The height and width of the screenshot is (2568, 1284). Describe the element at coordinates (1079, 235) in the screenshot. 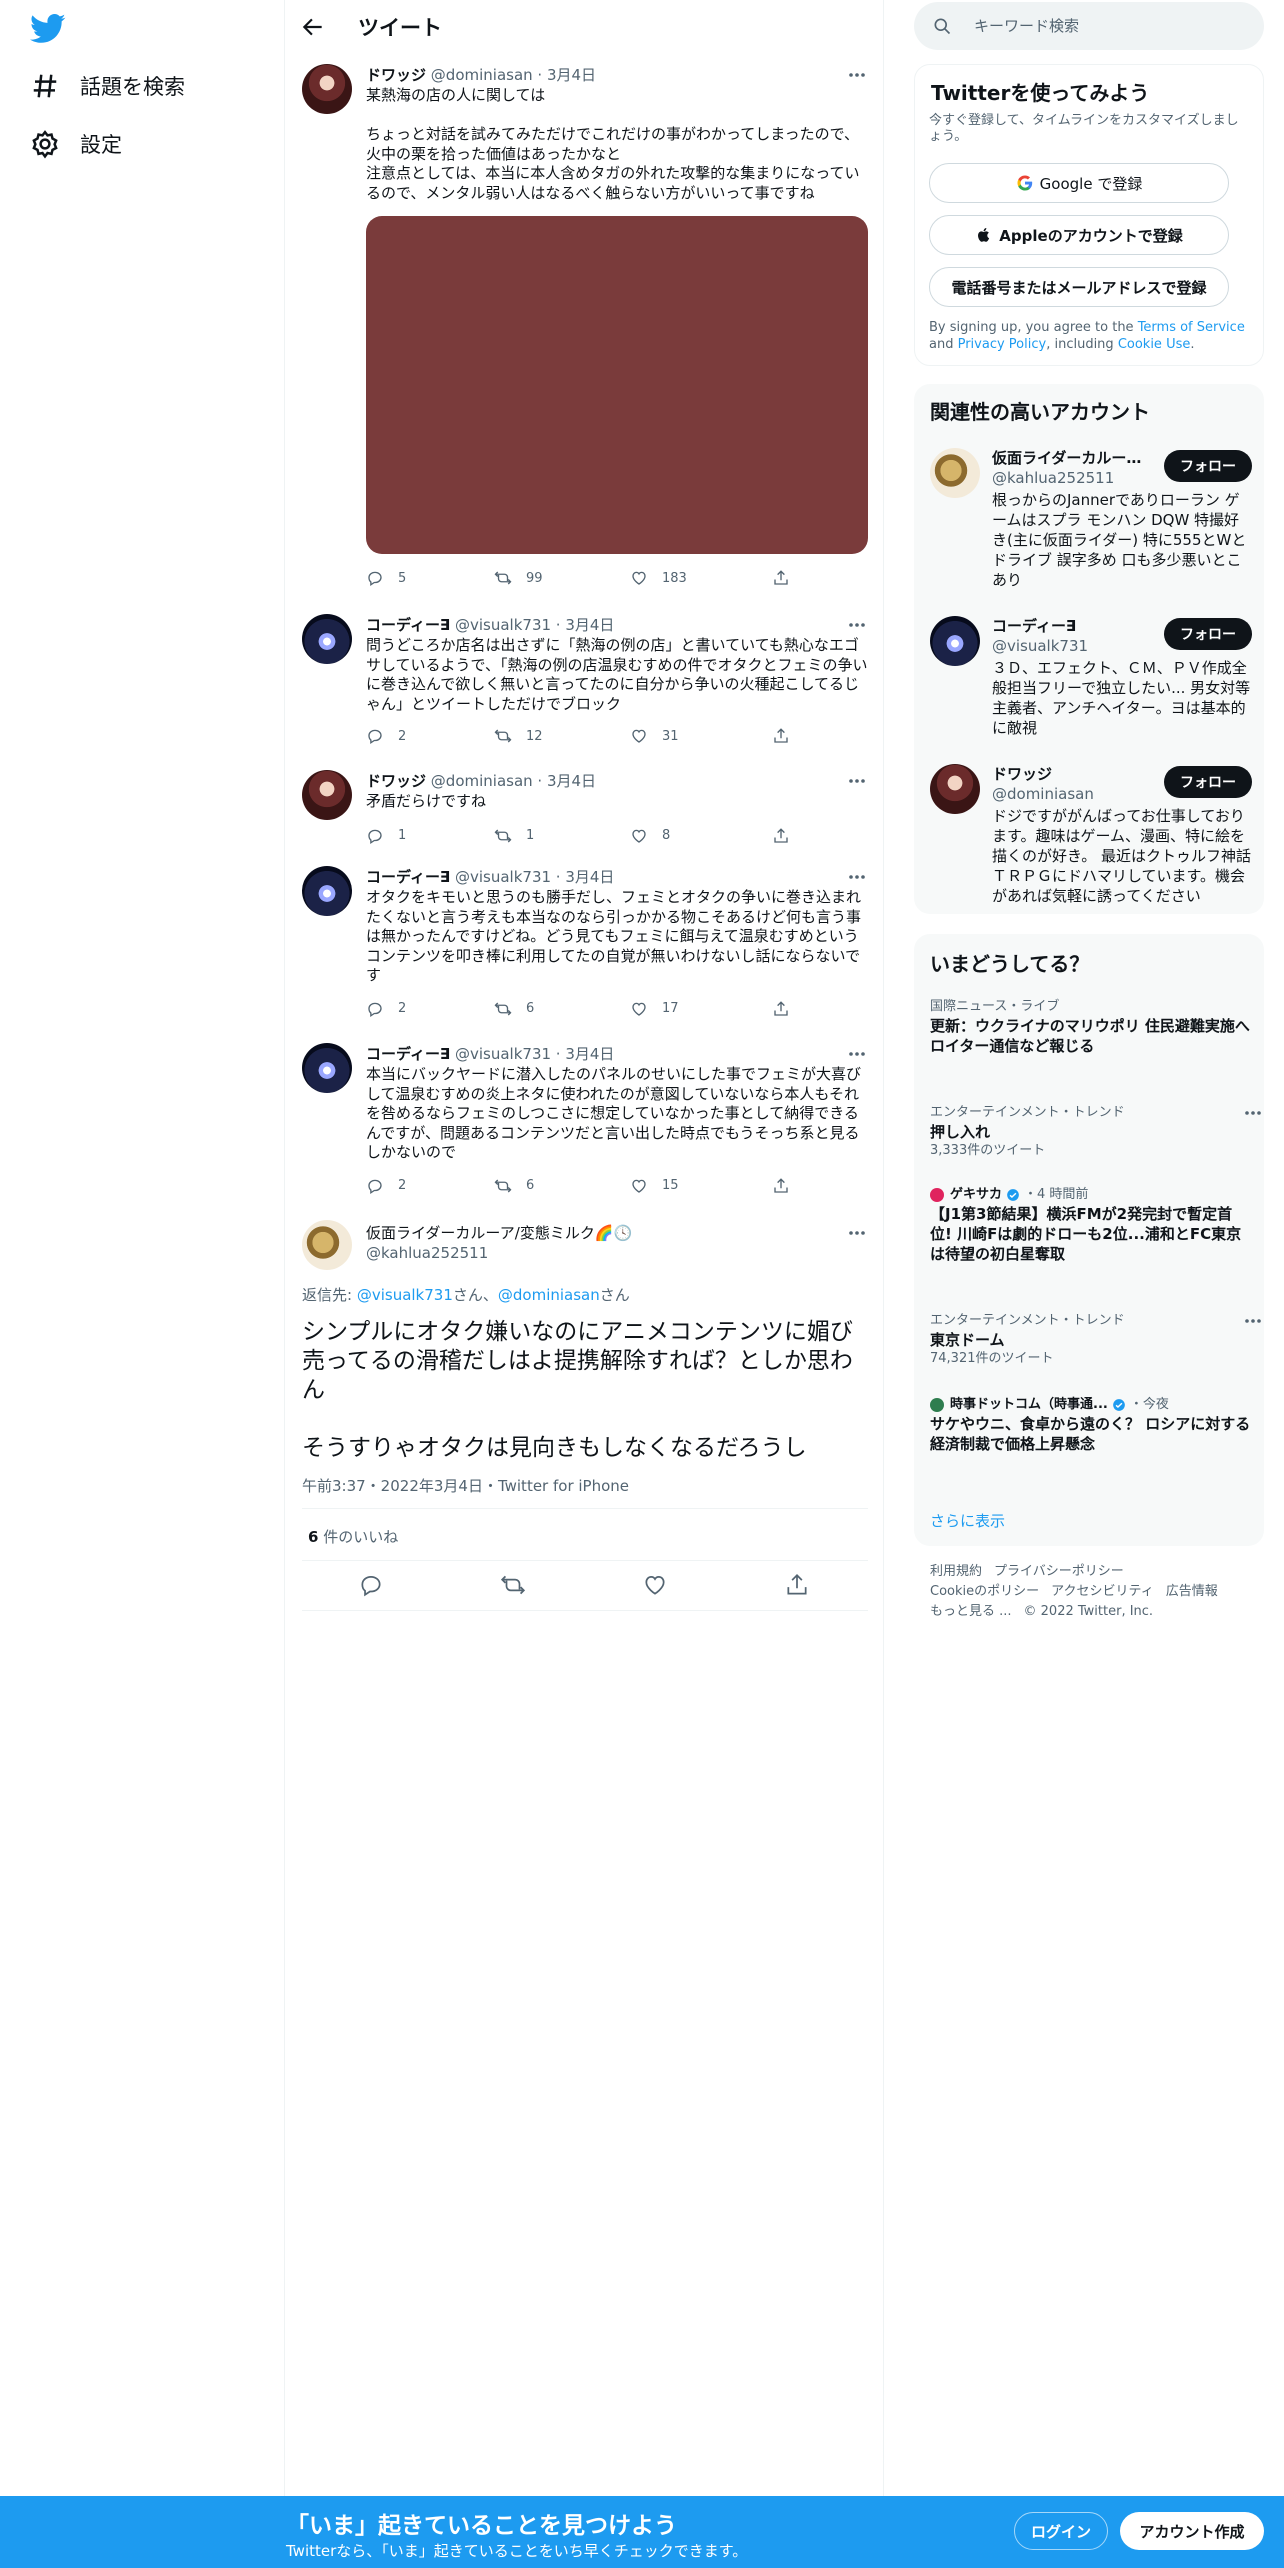

I see `apple-signup-button: Appleのアカウントで登録` at that location.